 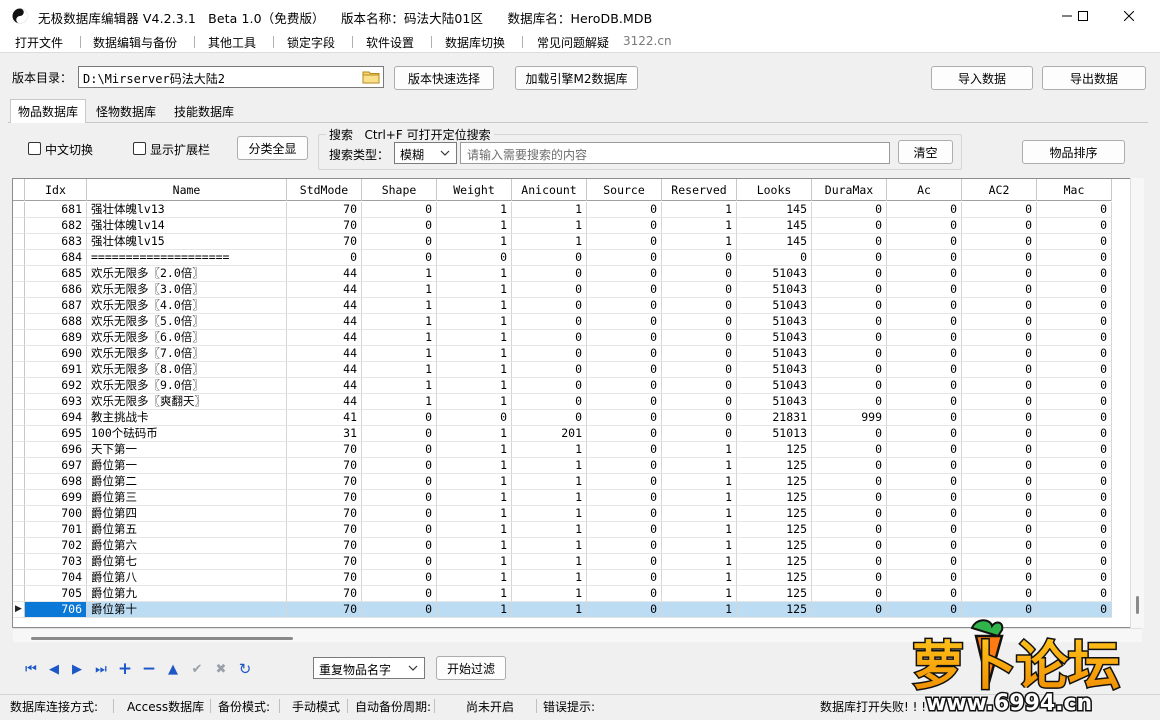 I want to click on row-gutter, so click(x=19, y=370).